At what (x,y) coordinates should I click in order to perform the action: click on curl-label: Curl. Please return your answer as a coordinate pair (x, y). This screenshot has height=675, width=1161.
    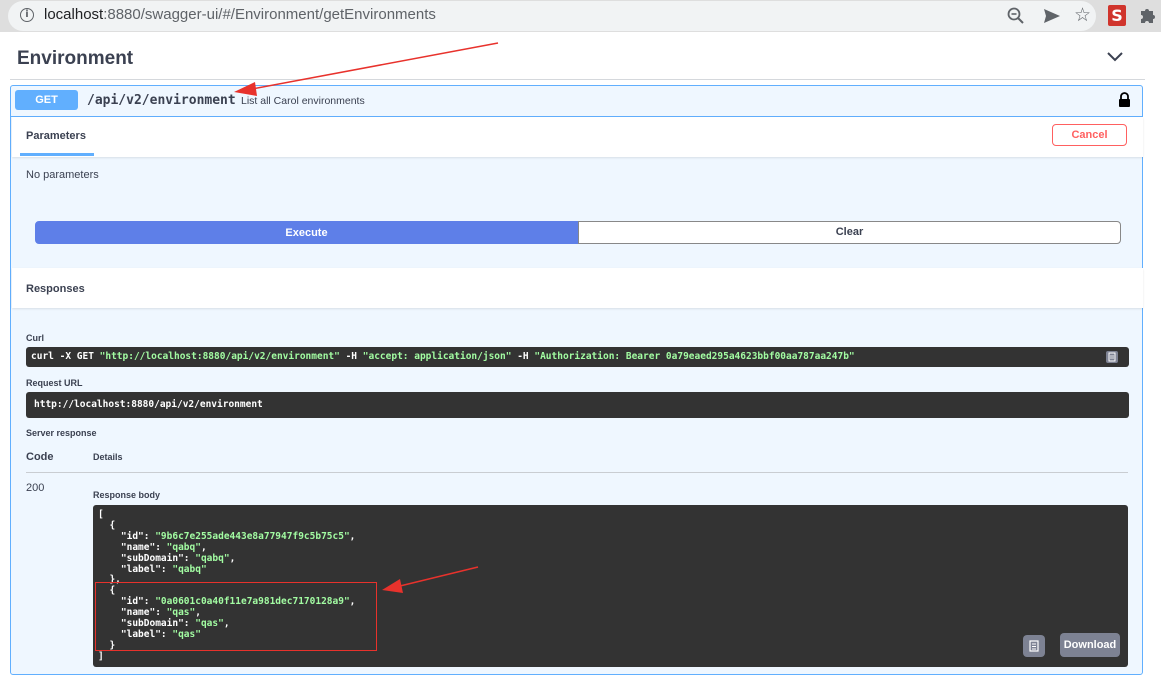
    Looking at the image, I should click on (35, 338).